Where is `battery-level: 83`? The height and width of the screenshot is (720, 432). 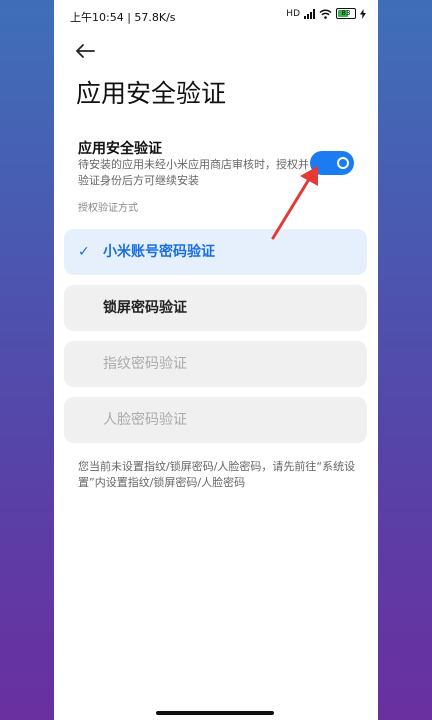 battery-level: 83 is located at coordinates (346, 13).